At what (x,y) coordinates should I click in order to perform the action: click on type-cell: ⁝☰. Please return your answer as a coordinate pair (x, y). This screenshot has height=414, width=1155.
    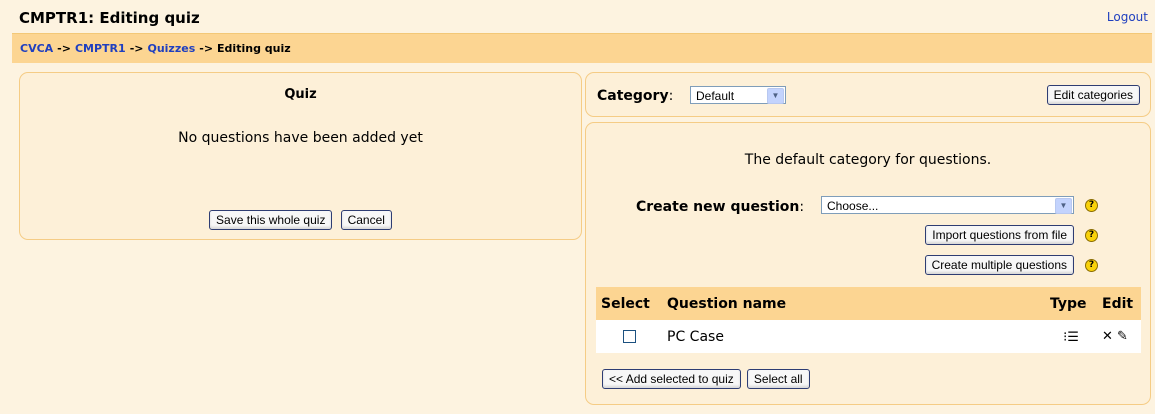
    Looking at the image, I should click on (1071, 336).